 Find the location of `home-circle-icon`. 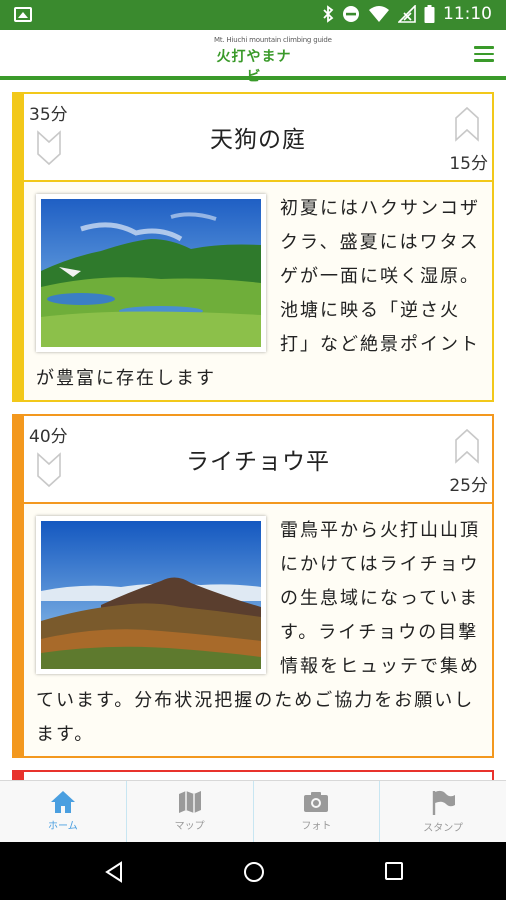

home-circle-icon is located at coordinates (254, 872).